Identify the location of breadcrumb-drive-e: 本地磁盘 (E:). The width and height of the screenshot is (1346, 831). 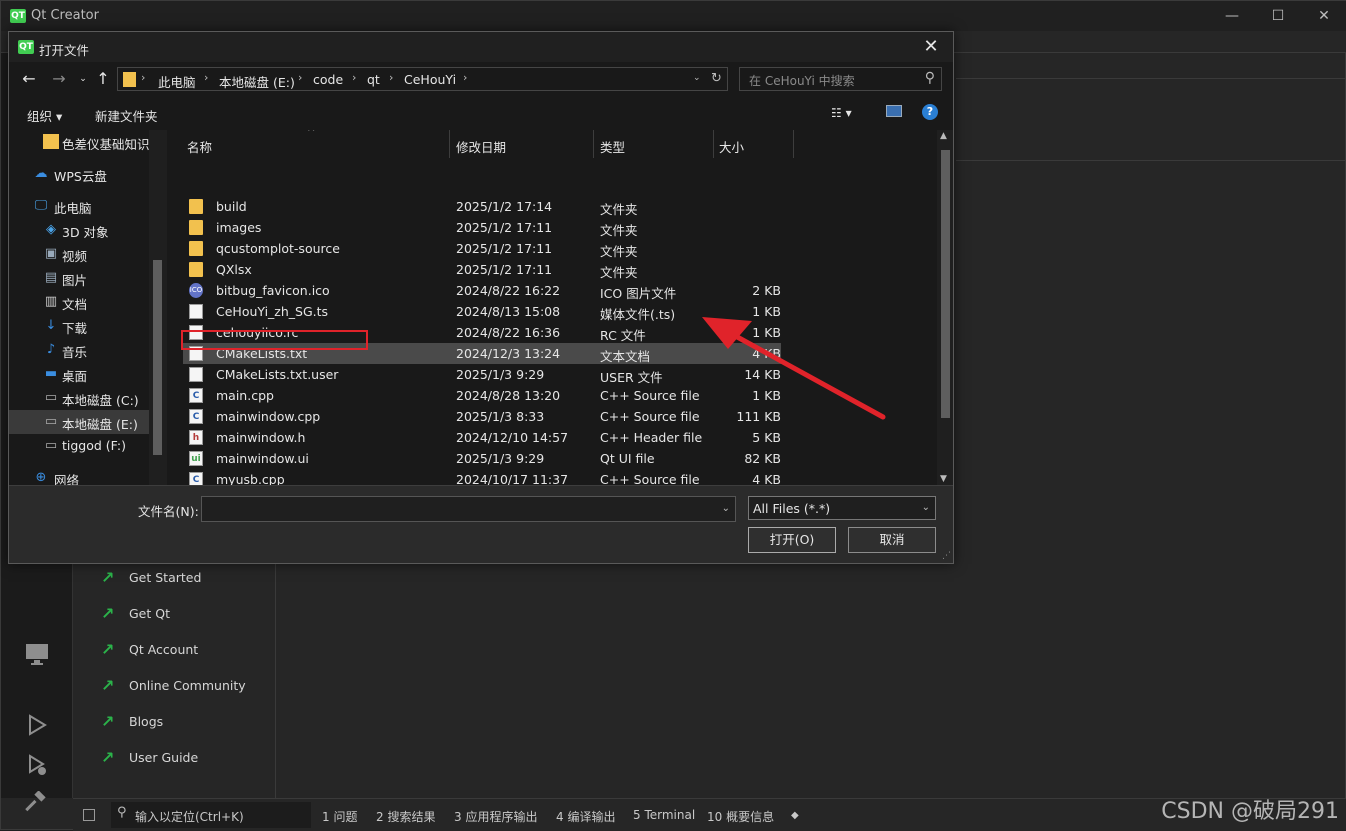
(257, 81).